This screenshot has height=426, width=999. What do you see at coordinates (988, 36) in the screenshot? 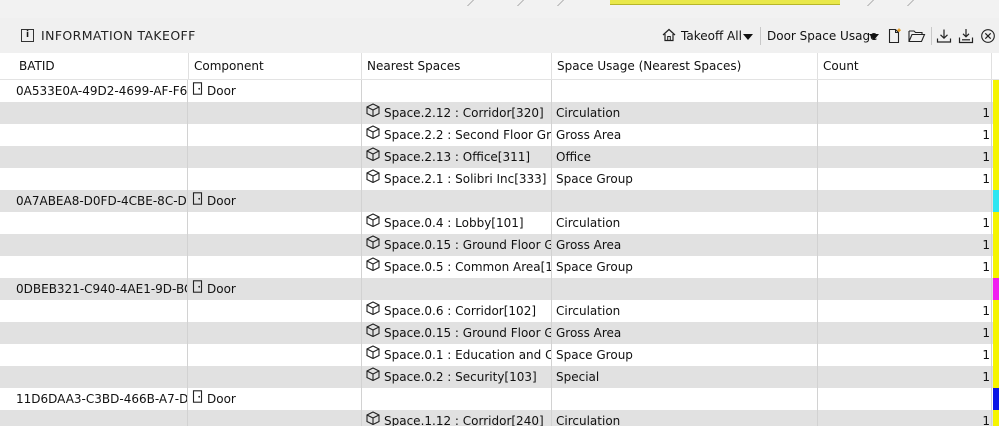
I see `close-panel-button` at bounding box center [988, 36].